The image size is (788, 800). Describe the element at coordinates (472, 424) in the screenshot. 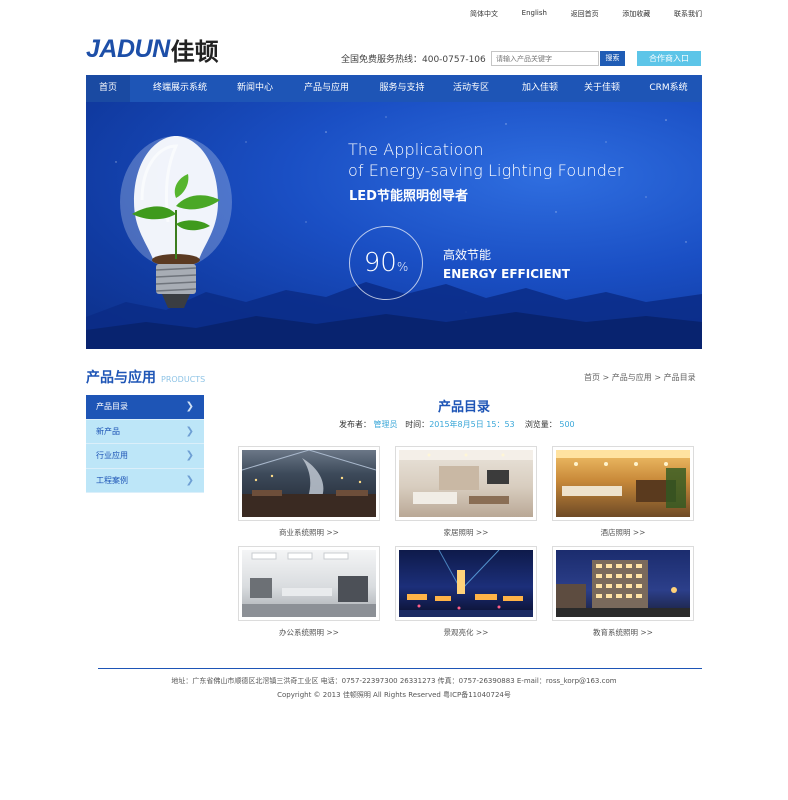

I see `time-value: 2015年8月5日 15：53` at that location.